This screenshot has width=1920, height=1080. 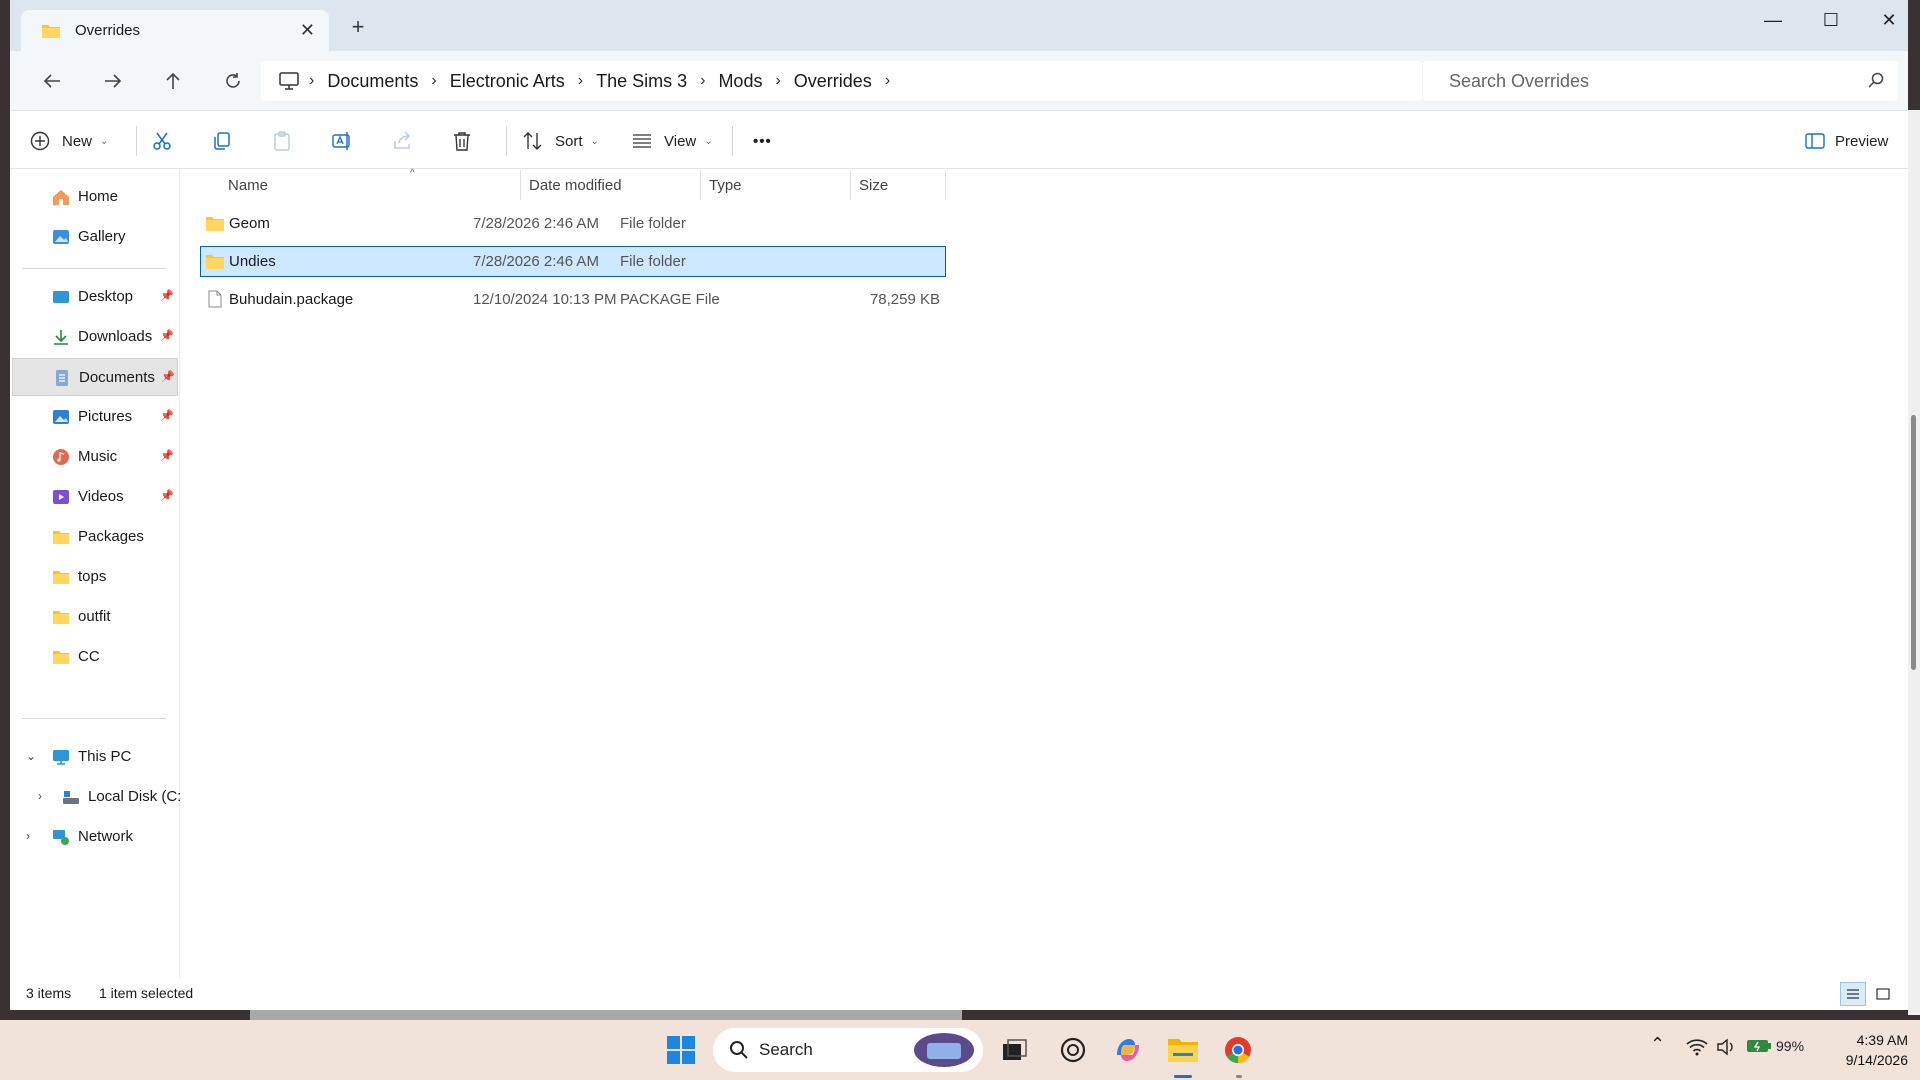 What do you see at coordinates (762, 141) in the screenshot?
I see `more-options-button: •••` at bounding box center [762, 141].